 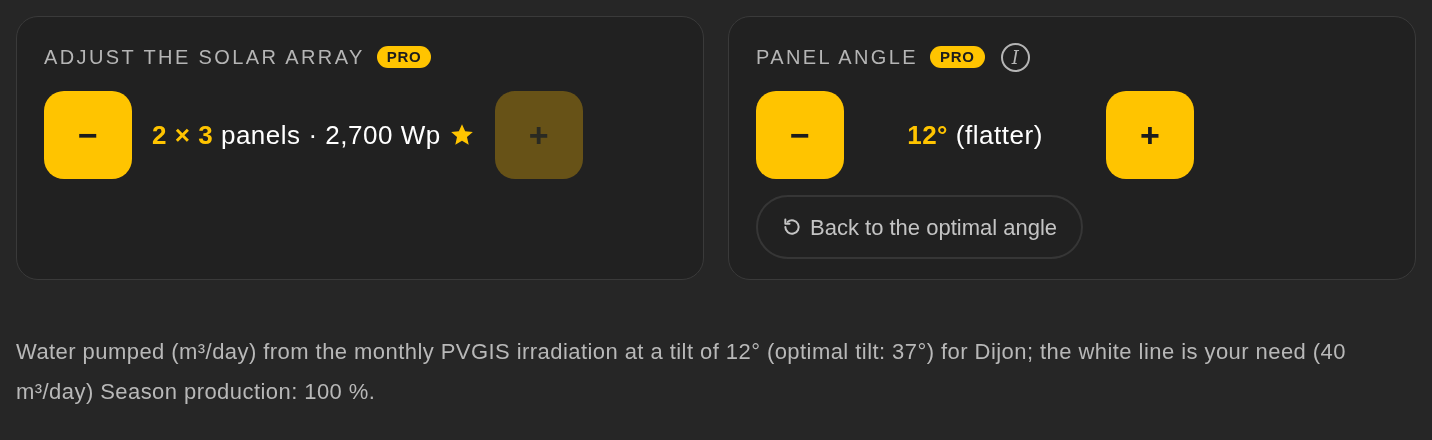 I want to click on card-title: PANEL ANGLE, so click(x=837, y=57).